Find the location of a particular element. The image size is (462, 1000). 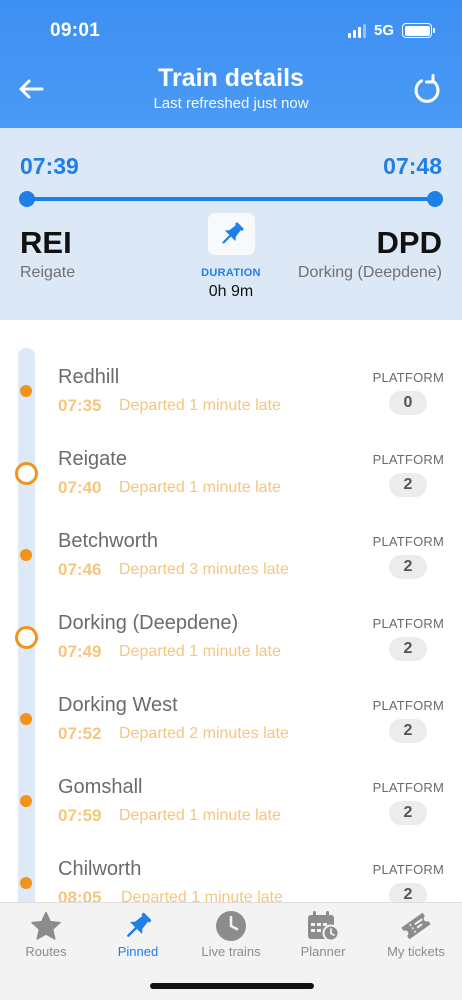

ticket-icon is located at coordinates (416, 926).